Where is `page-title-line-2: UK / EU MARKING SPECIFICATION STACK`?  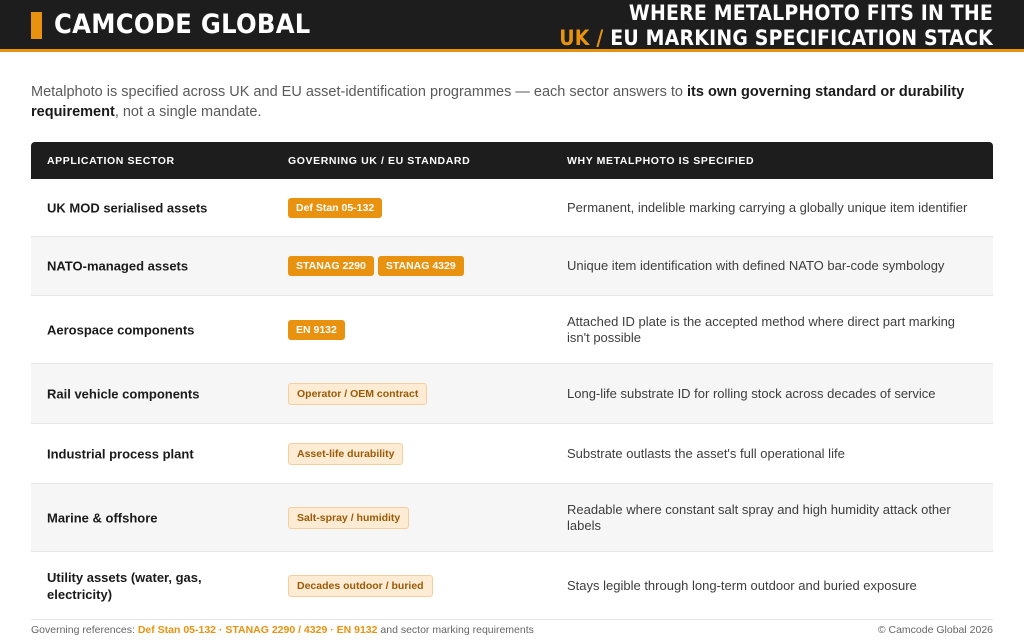 page-title-line-2: UK / EU MARKING SPECIFICATION STACK is located at coordinates (776, 38).